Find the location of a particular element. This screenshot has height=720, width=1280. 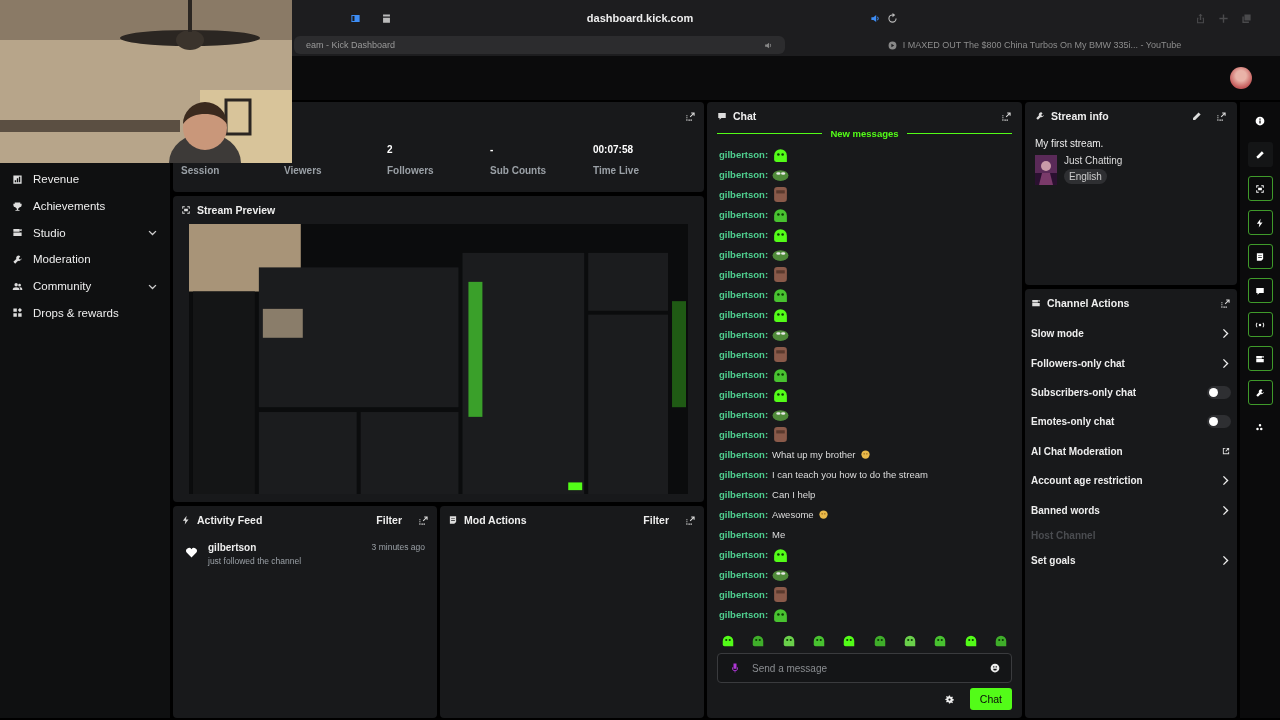

broadcast-button is located at coordinates (1260, 324).